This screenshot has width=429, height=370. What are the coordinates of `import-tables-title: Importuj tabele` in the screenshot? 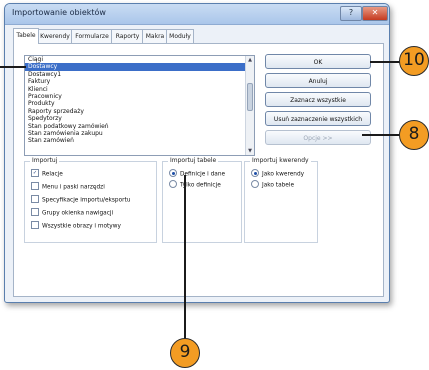 It's located at (193, 160).